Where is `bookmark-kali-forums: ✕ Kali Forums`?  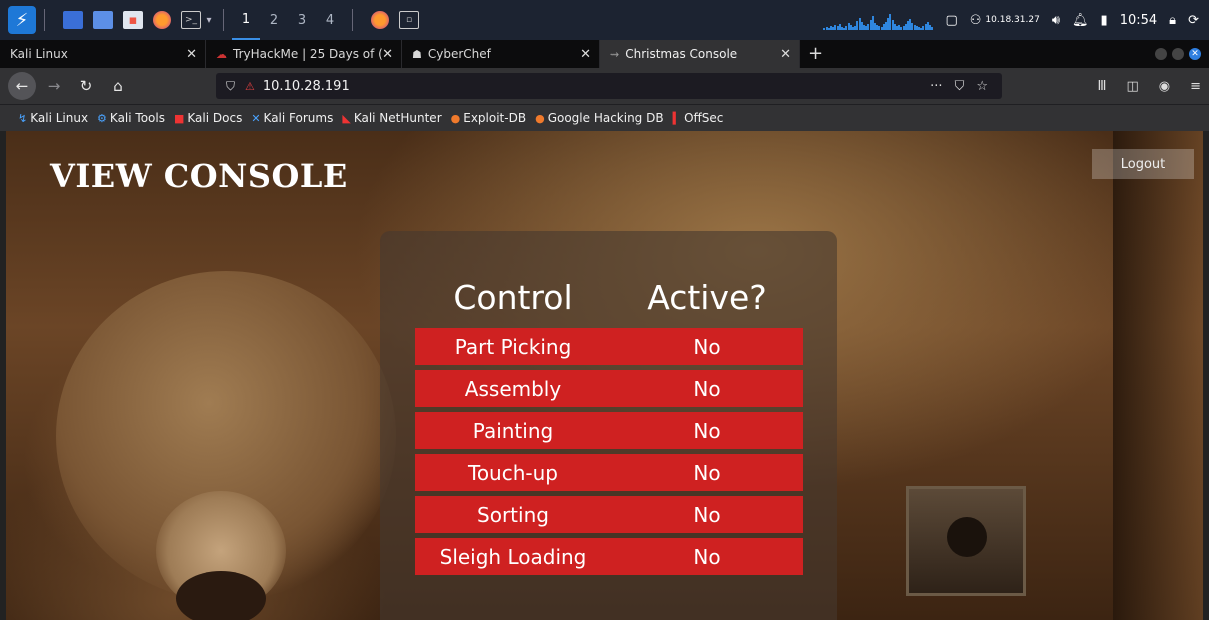
bookmark-kali-forums: ✕ Kali Forums is located at coordinates (292, 118).